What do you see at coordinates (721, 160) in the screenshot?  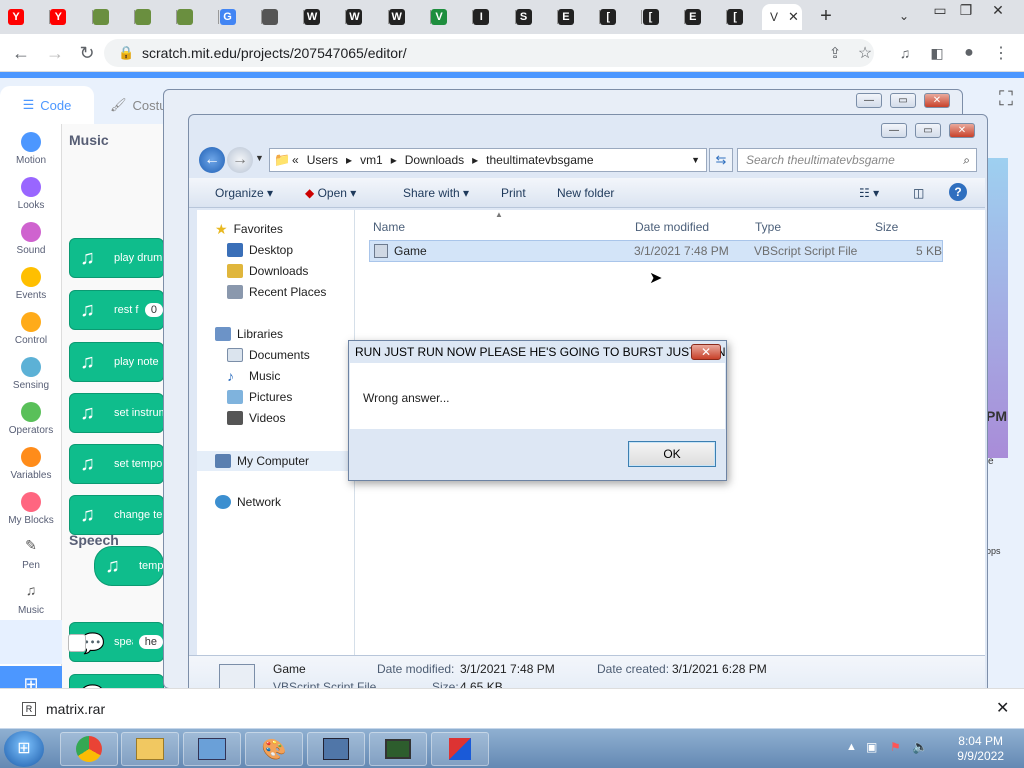 I see `refresh-icon: ⇆` at bounding box center [721, 160].